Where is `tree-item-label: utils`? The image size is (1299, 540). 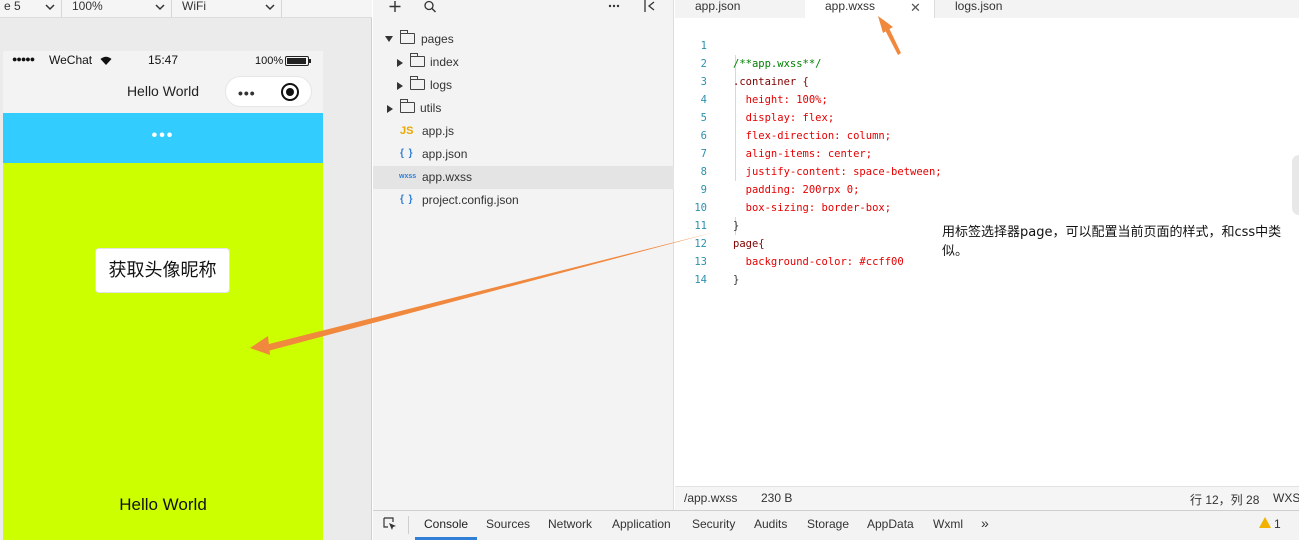
tree-item-label: utils is located at coordinates (431, 108).